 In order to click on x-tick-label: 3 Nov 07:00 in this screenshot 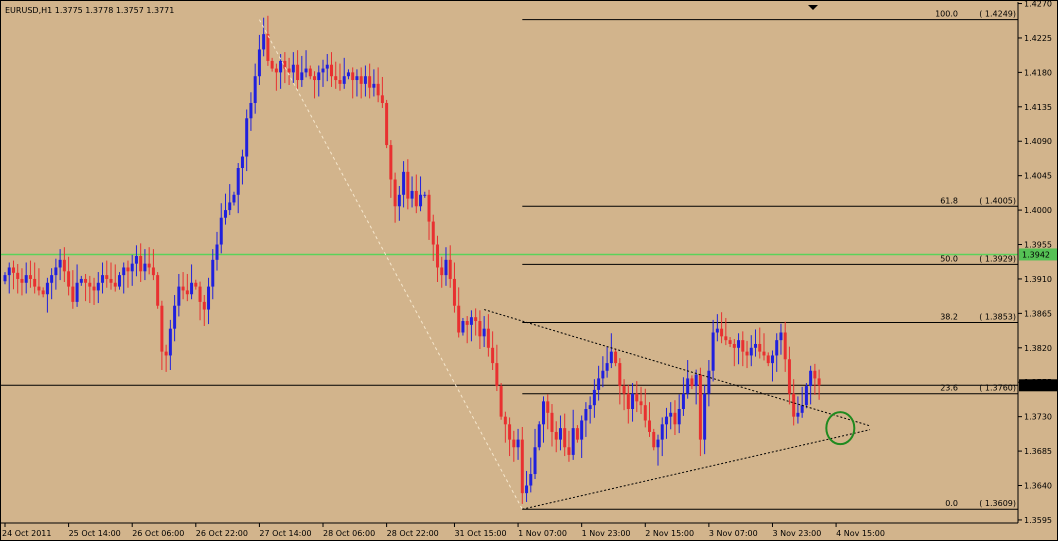, I will do `click(733, 533)`.